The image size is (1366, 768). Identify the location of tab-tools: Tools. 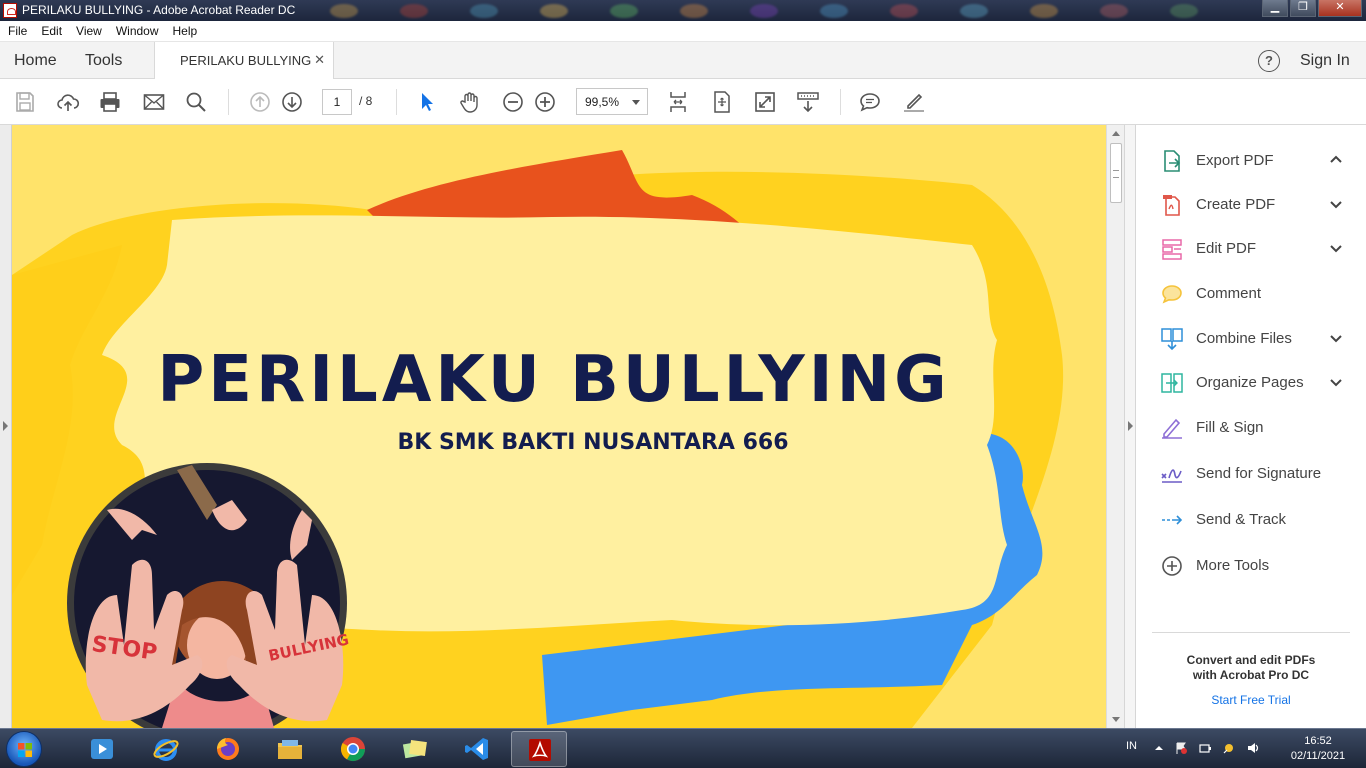
(103, 61).